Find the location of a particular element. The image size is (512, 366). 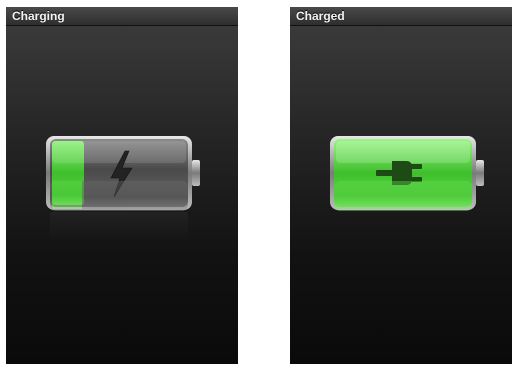

status-text: Charged is located at coordinates (320, 16).